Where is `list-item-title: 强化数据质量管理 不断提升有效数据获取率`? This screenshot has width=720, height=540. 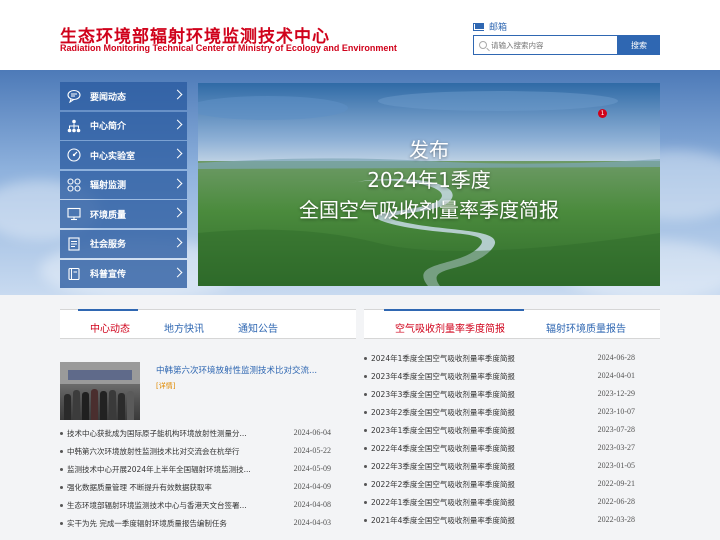
list-item-title: 强化数据质量管理 不断提升有效数据获取率 is located at coordinates (139, 487).